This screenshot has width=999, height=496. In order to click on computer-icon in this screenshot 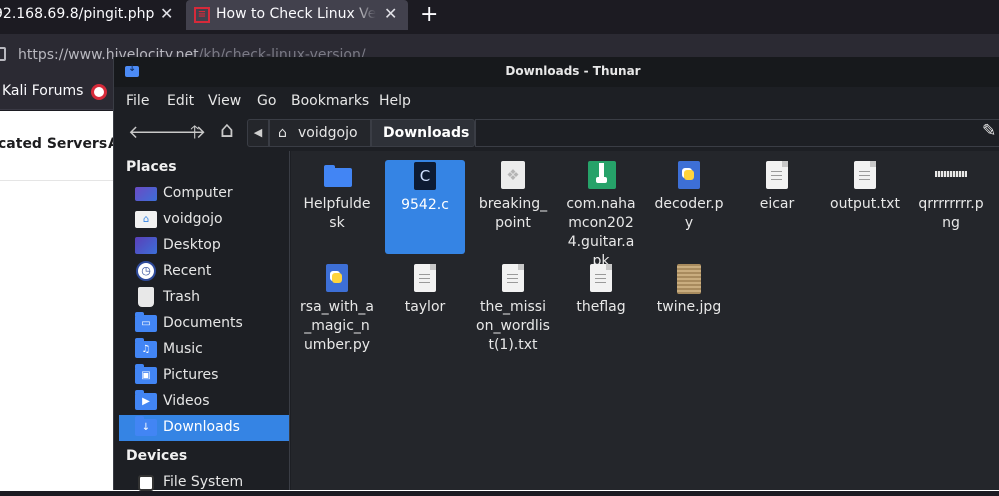, I will do `click(146, 194)`.